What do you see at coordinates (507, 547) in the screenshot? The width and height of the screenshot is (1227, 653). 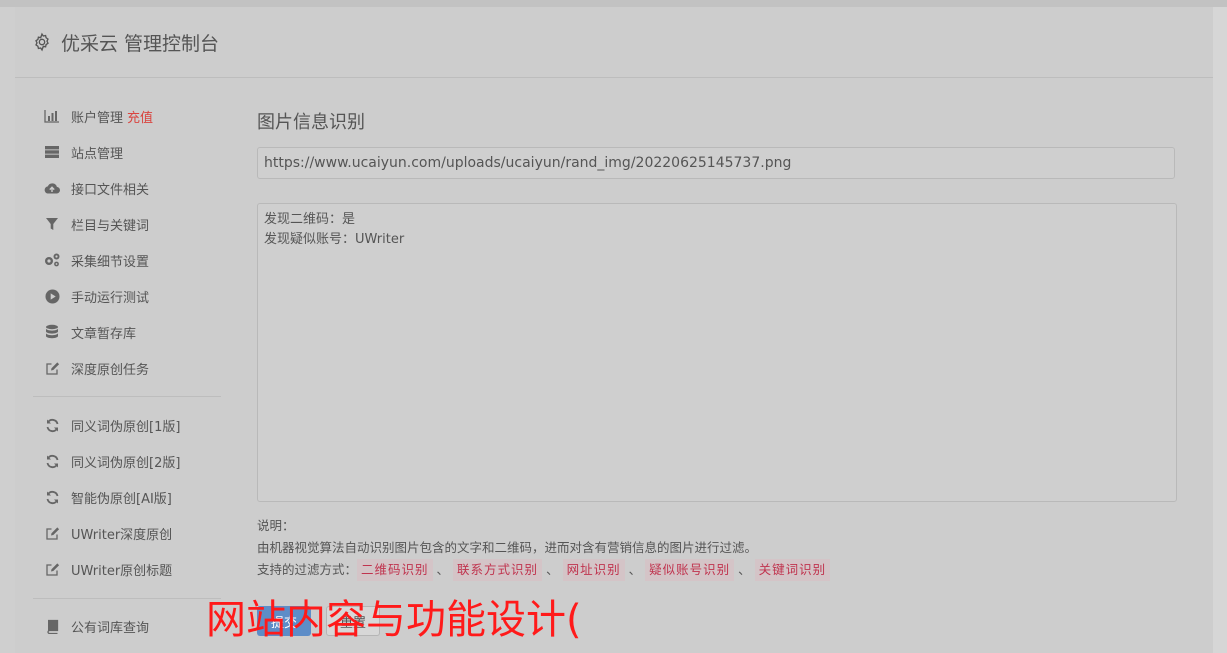 I see `notes-description: 由机器视觉算法自动识别图片包含的文字和二维码，进而对含有营销信息的图片进行过滤。` at bounding box center [507, 547].